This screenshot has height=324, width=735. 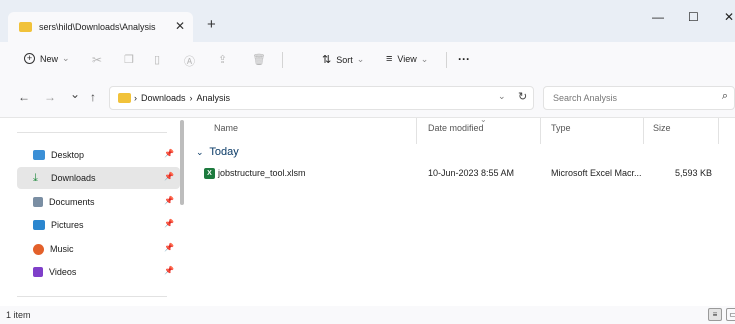 I want to click on file-name: jobstructure_tool.xlsm, so click(x=262, y=173).